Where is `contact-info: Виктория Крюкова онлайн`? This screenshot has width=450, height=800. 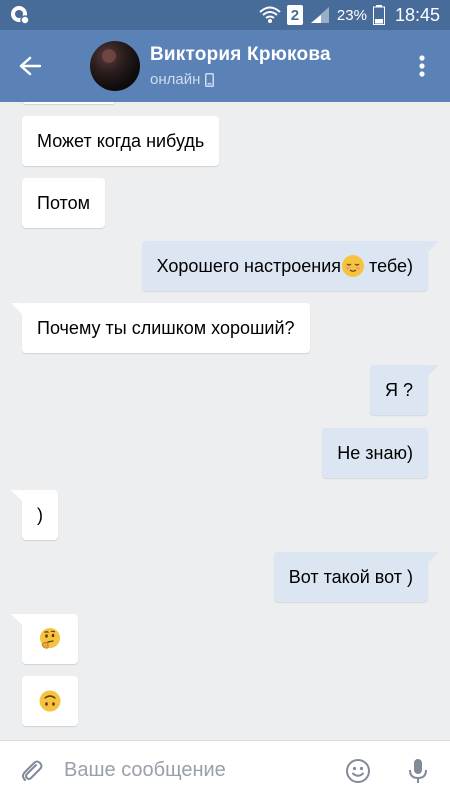 contact-info: Виктория Крюкова онлайн is located at coordinates (240, 66).